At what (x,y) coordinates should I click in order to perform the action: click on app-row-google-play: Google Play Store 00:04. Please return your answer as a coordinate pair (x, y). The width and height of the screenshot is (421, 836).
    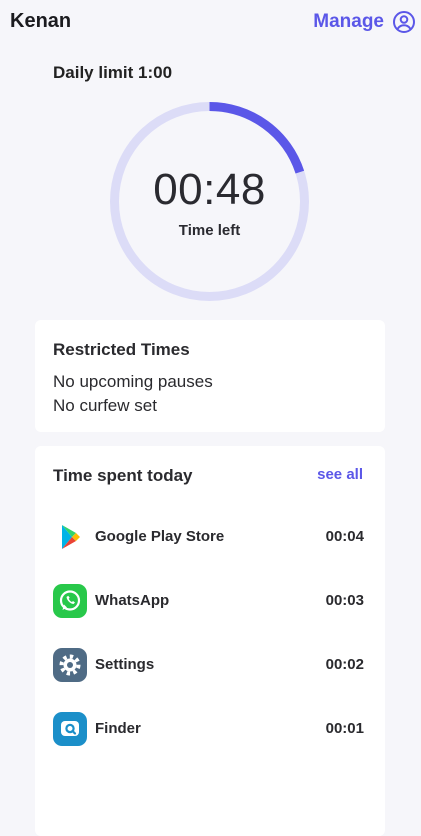
    Looking at the image, I should click on (210, 538).